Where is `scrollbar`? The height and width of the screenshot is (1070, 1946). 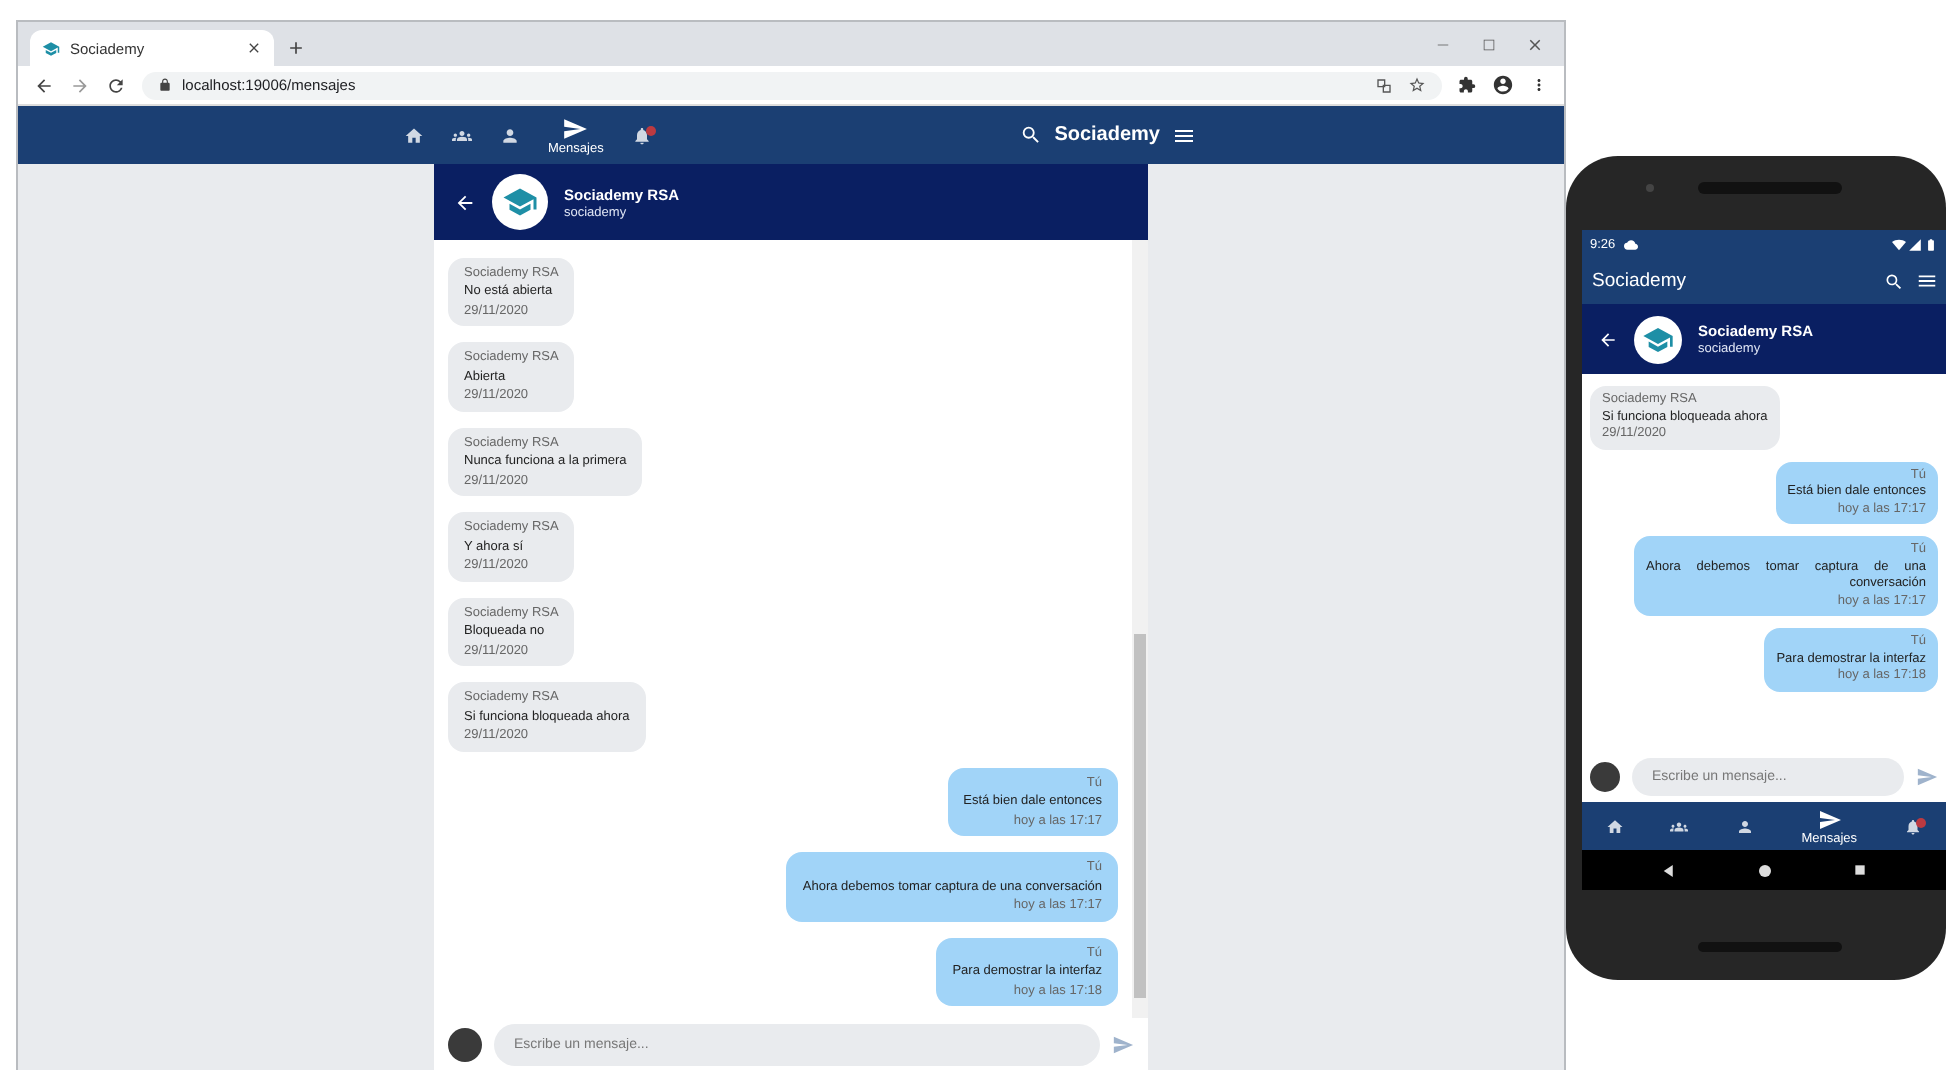 scrollbar is located at coordinates (1140, 629).